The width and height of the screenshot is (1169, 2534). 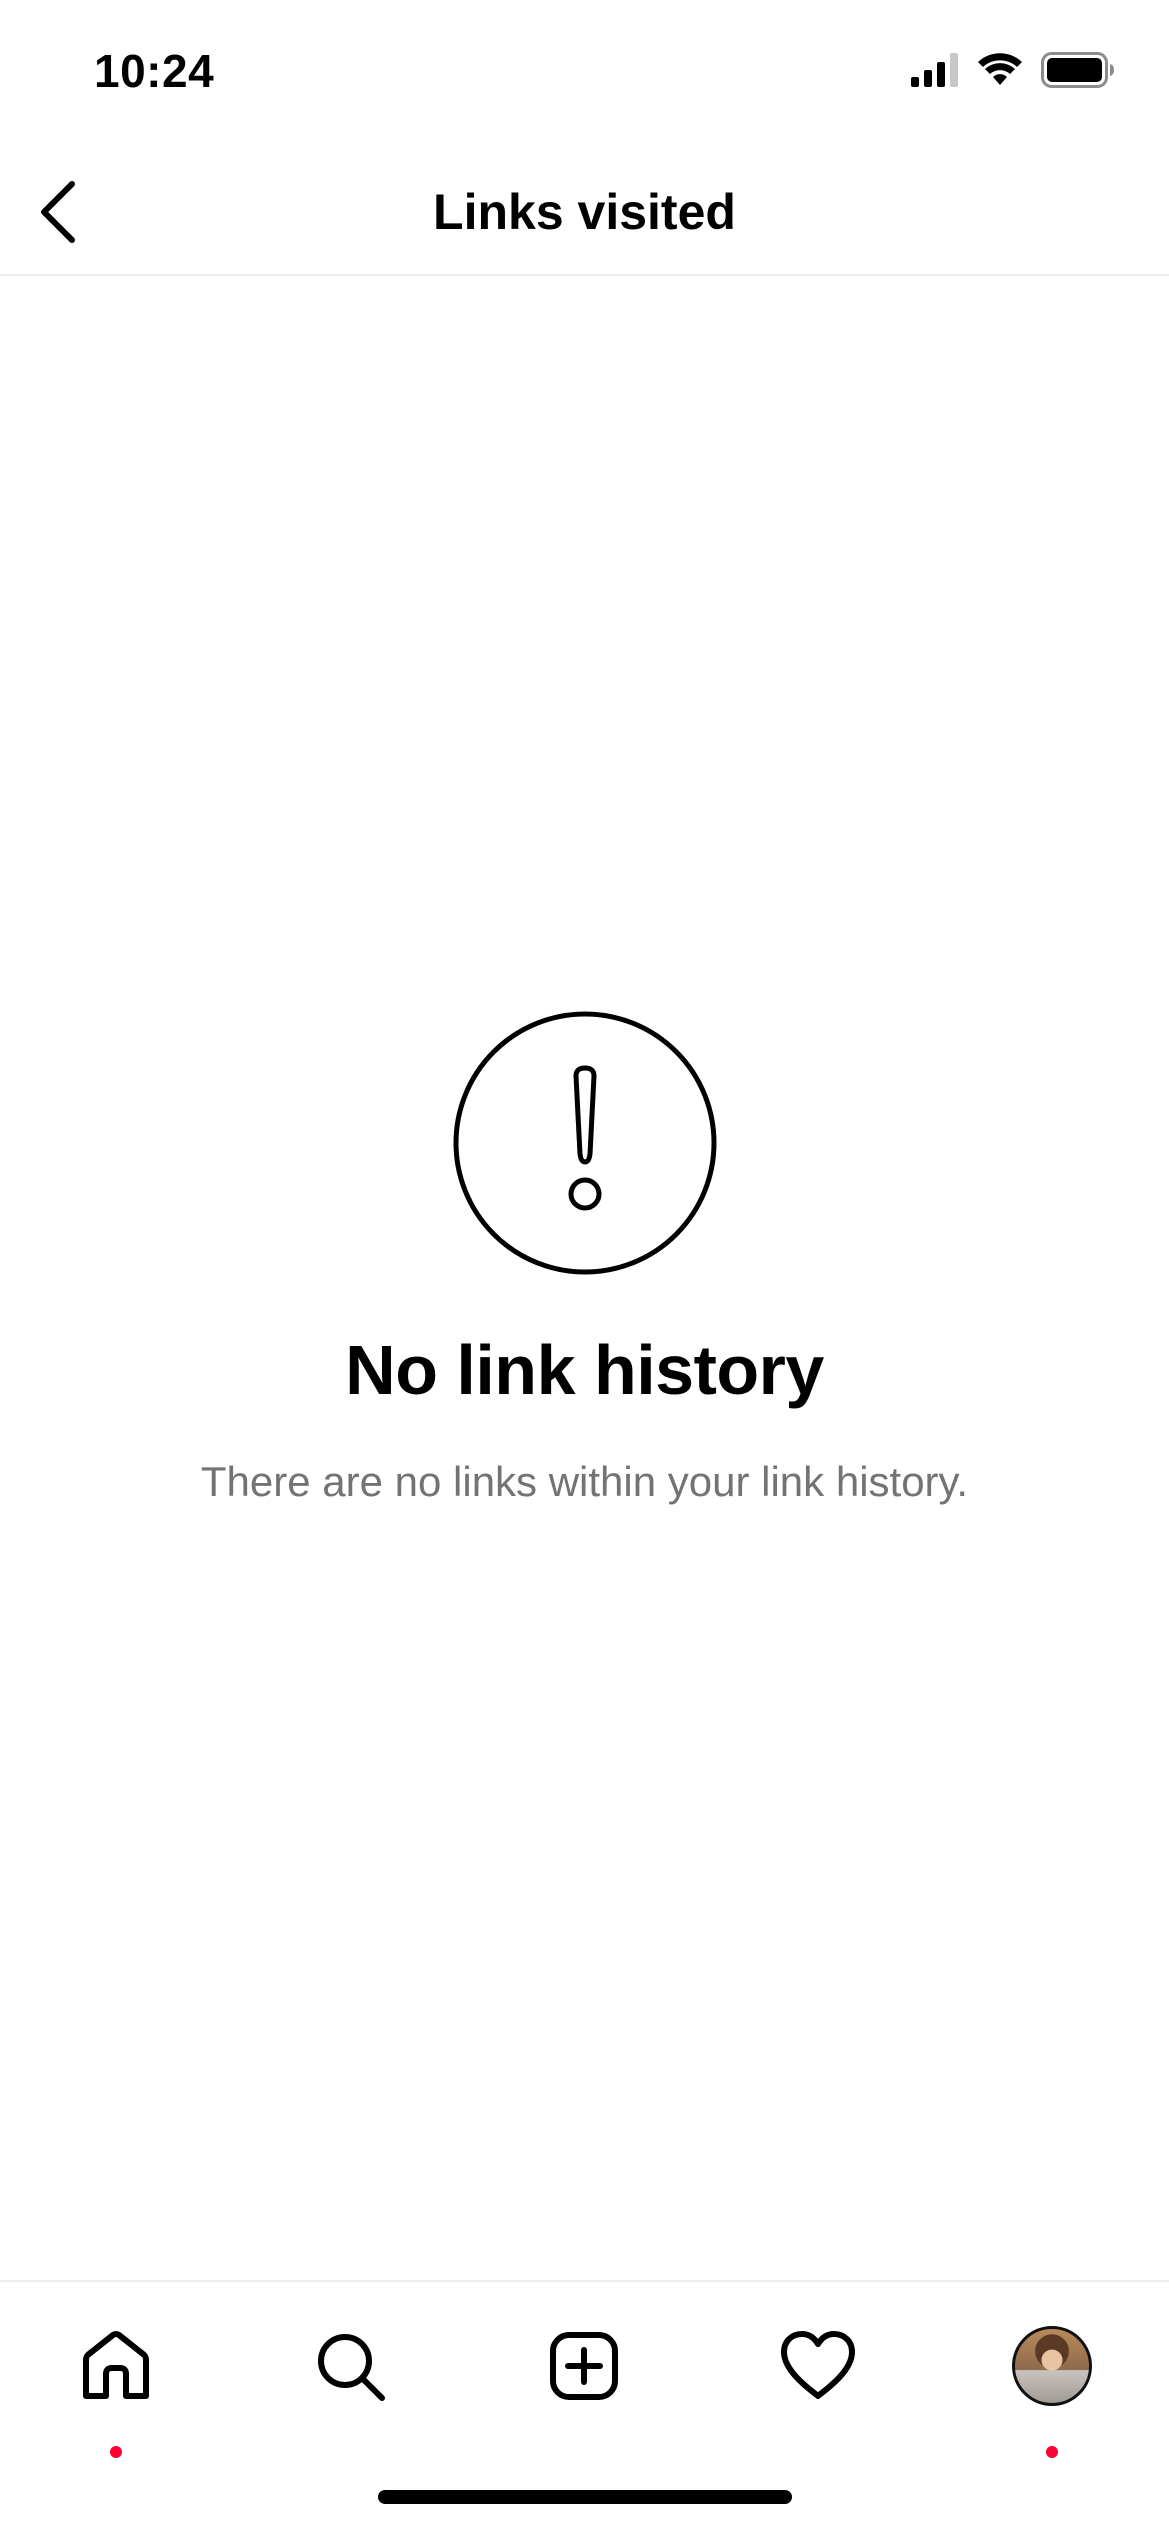 What do you see at coordinates (934, 70) in the screenshot?
I see `cellular-signal-icon` at bounding box center [934, 70].